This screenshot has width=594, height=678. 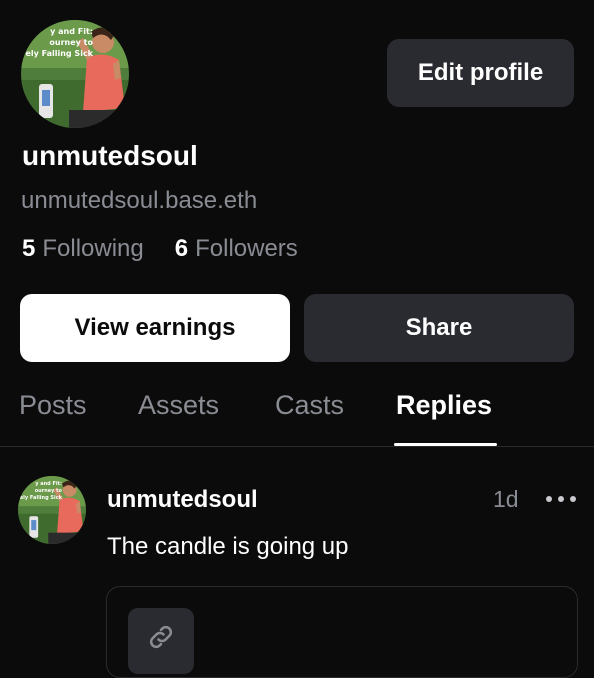 What do you see at coordinates (445, 444) in the screenshot?
I see `active-tab-indicator` at bounding box center [445, 444].